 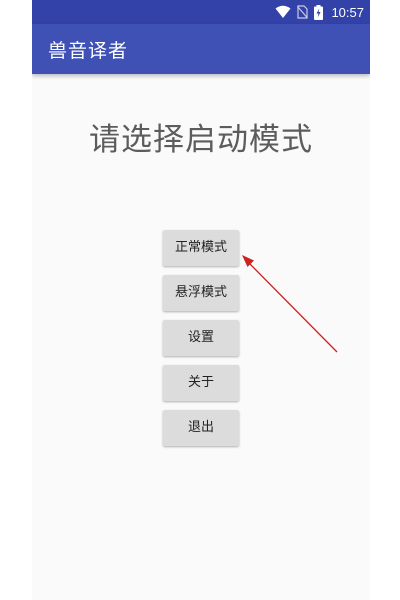 I want to click on app-title: 兽音译者, so click(x=88, y=51).